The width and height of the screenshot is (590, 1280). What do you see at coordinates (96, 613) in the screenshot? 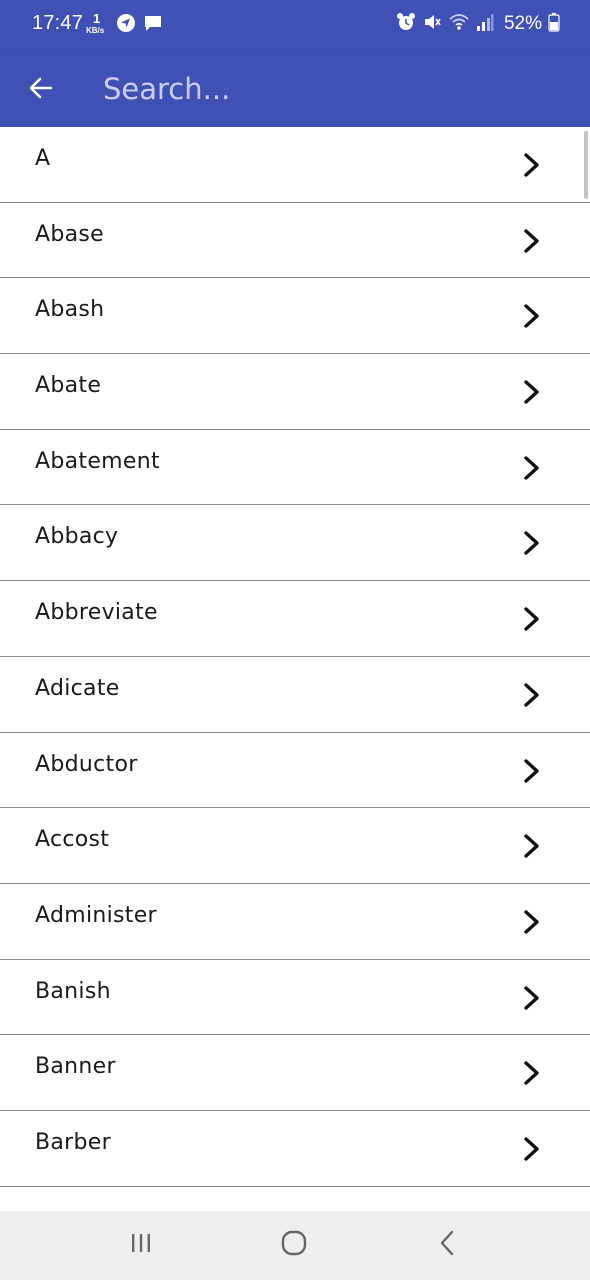
I see `list-item-label: Abbreviate` at bounding box center [96, 613].